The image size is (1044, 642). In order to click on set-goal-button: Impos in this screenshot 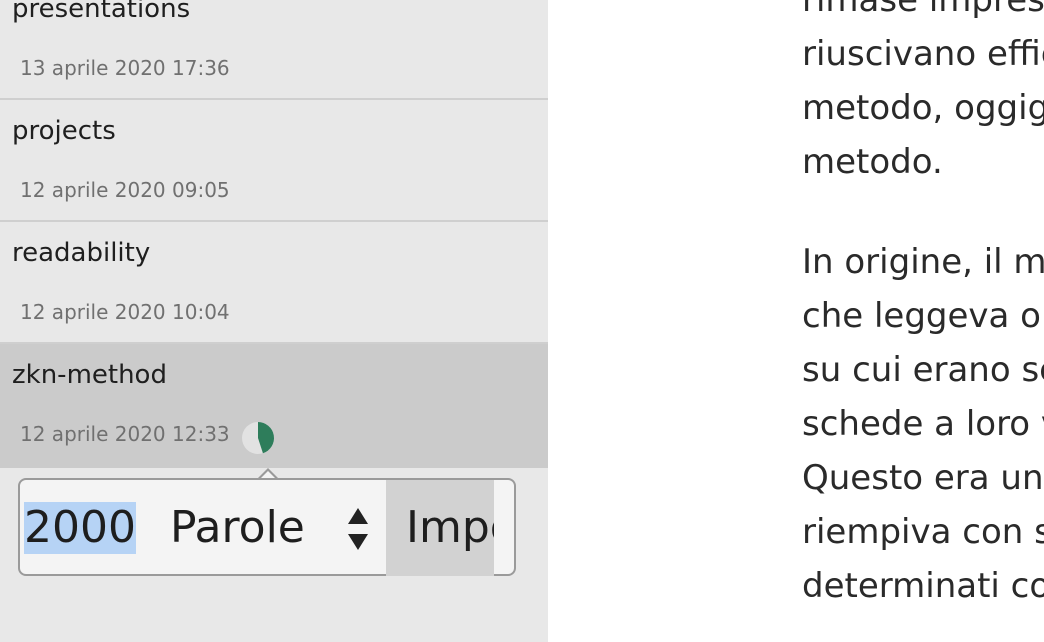, I will do `click(440, 528)`.